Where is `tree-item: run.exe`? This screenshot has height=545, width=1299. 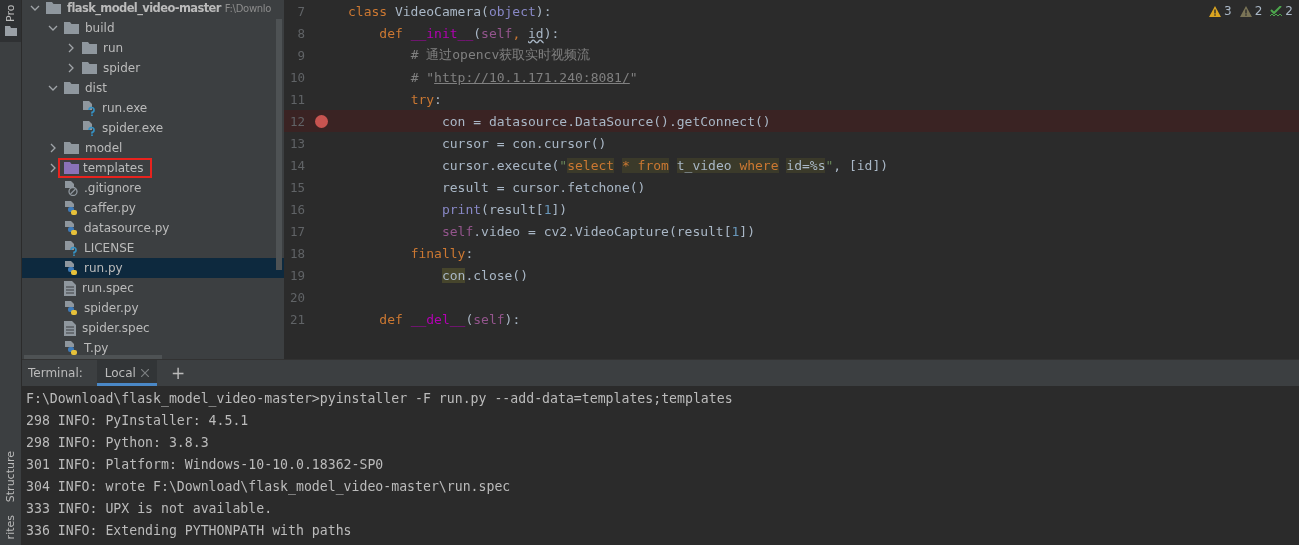
tree-item: run.exe is located at coordinates (153, 108).